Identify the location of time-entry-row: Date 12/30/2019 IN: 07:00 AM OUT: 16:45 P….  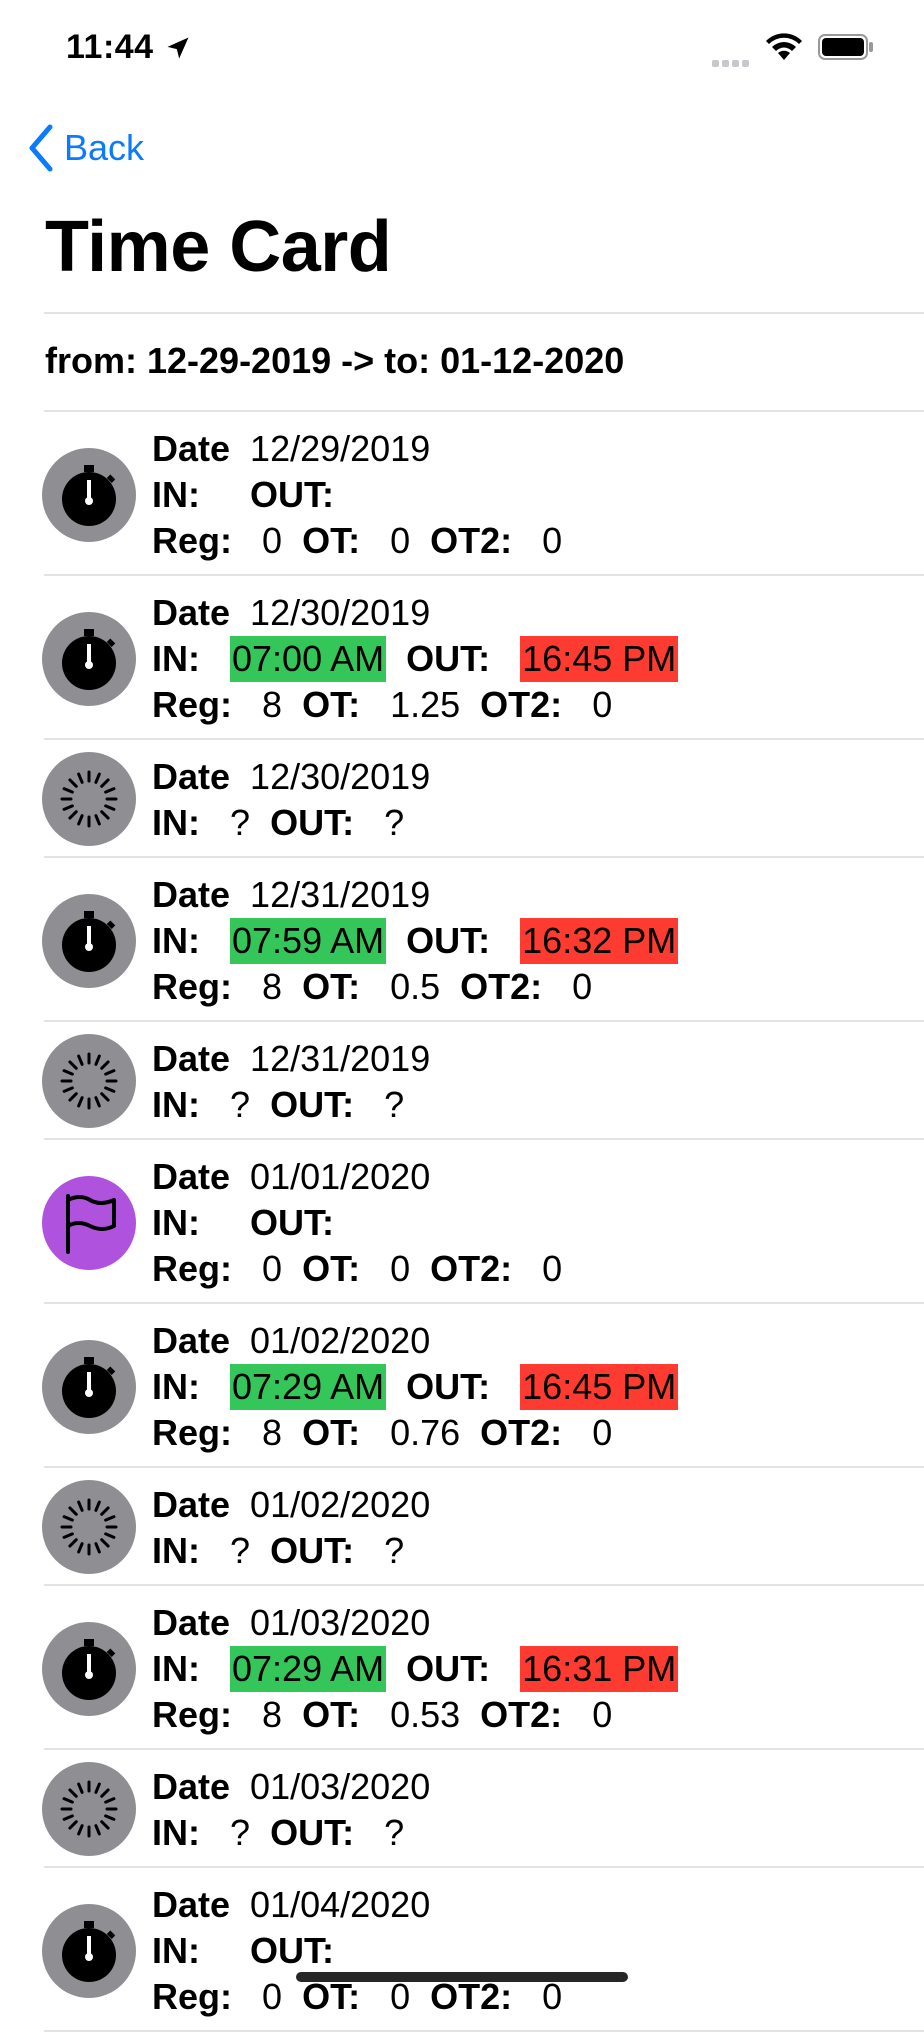
(483, 658).